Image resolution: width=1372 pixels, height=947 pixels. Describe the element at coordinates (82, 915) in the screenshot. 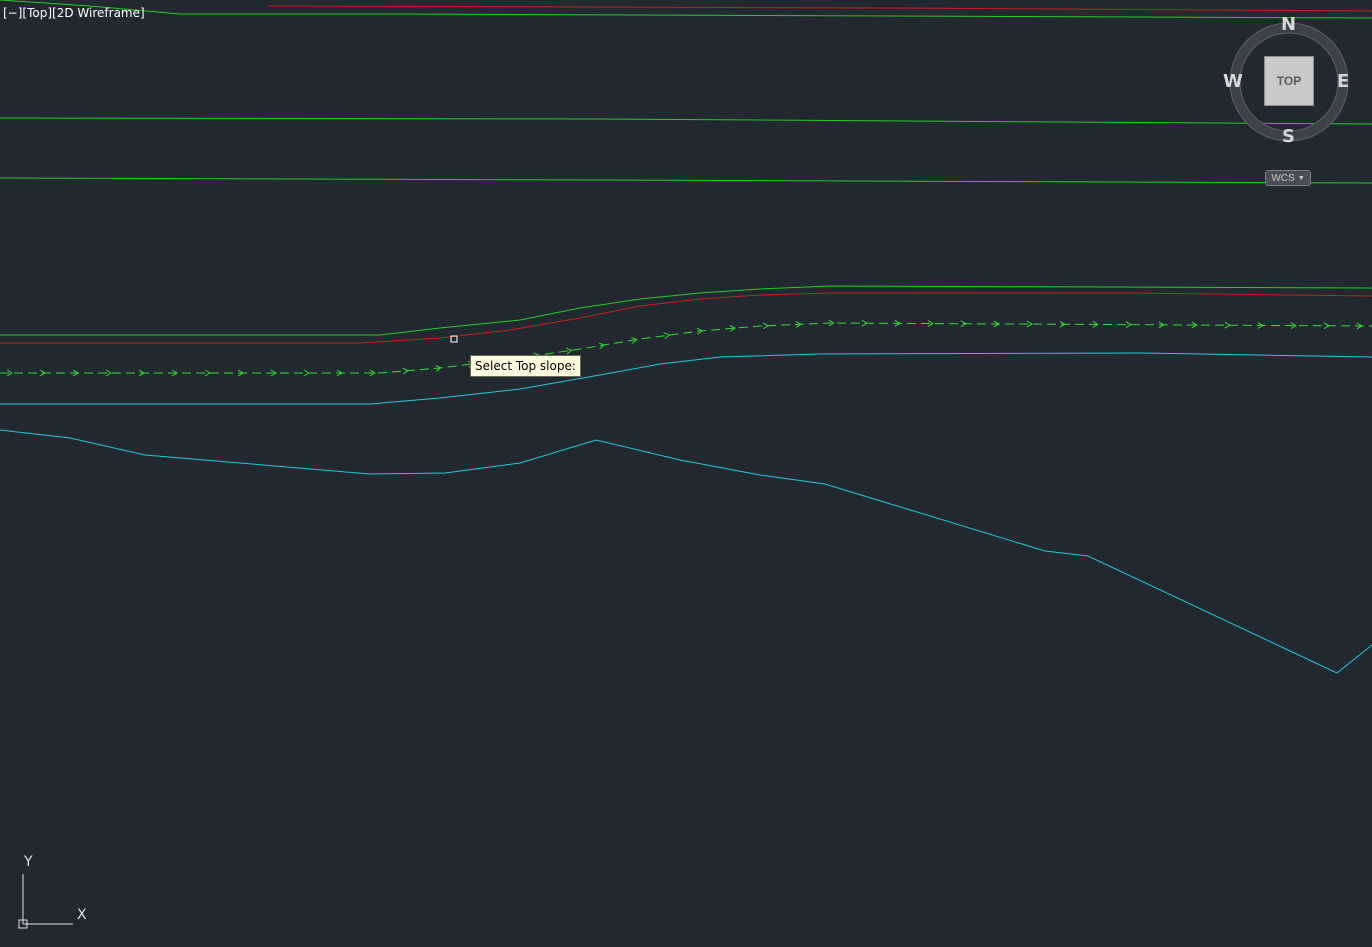

I see `ucs-x-label: X` at that location.